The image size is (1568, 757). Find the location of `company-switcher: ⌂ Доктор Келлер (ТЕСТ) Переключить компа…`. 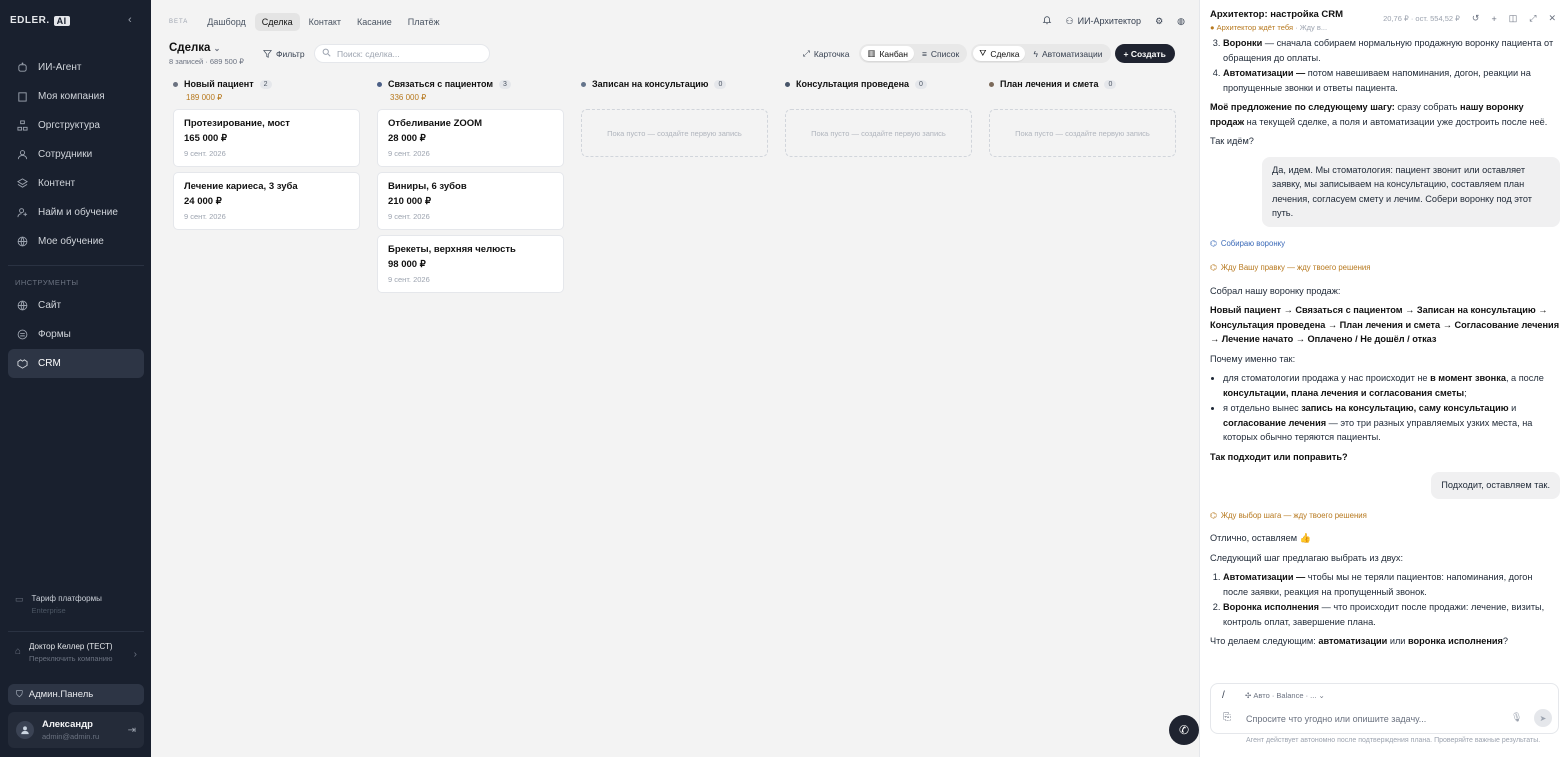

company-switcher: ⌂ Доктор Келлер (ТЕСТ) Переключить компа… is located at coordinates (76, 652).